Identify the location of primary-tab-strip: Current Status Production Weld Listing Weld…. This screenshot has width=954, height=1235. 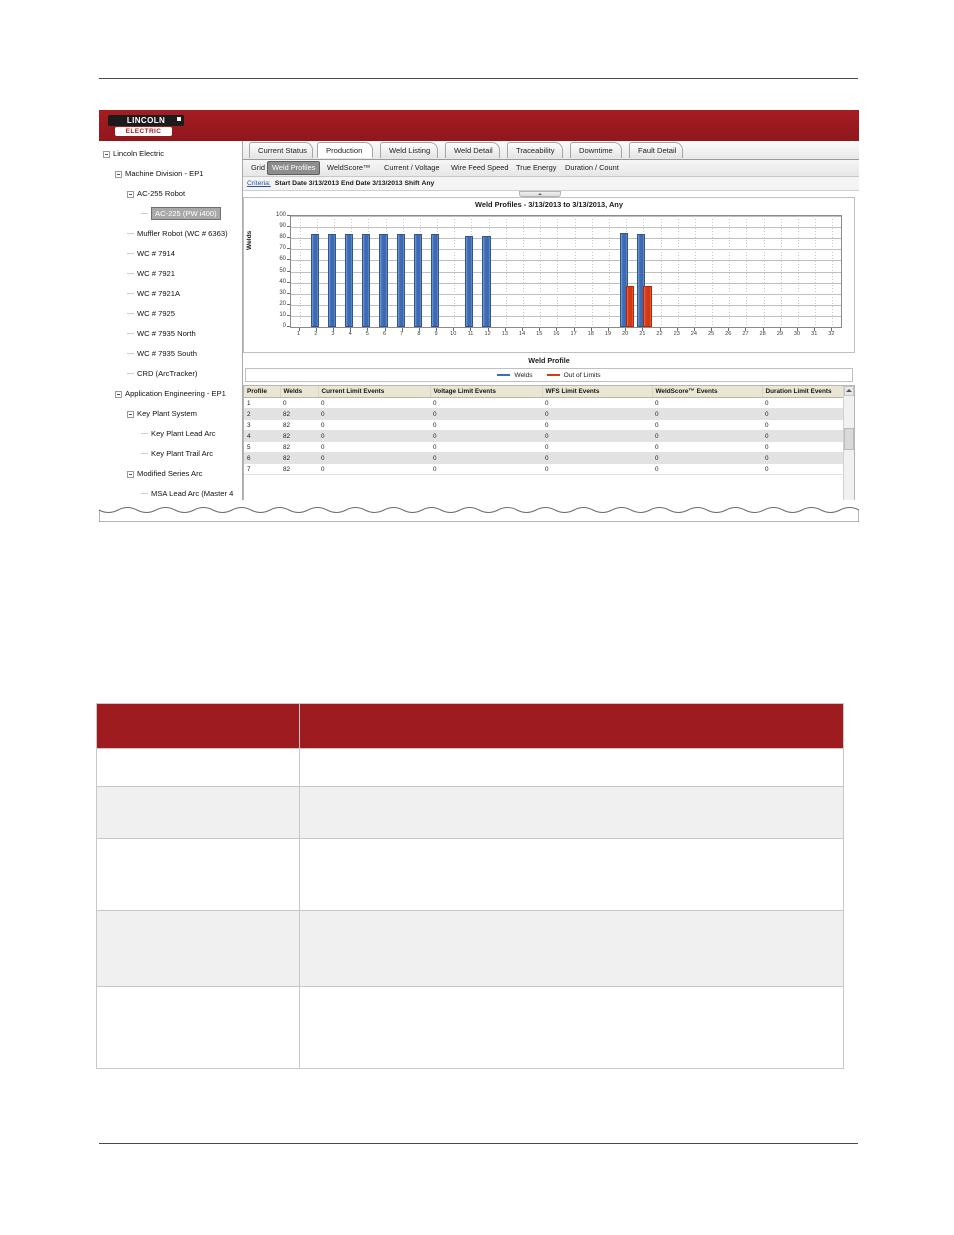
(551, 150).